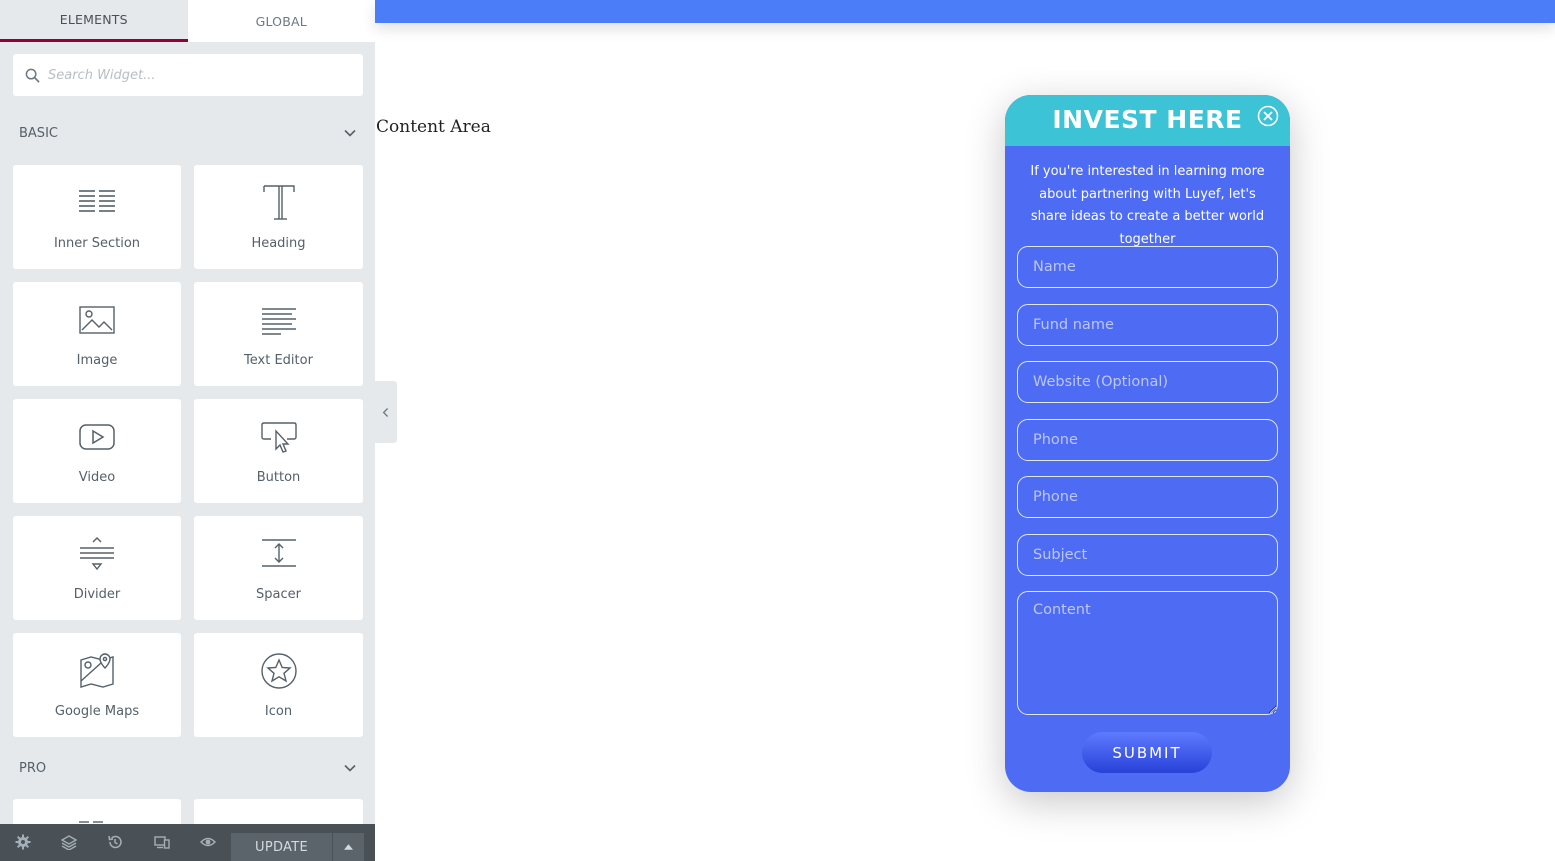 This screenshot has width=1555, height=861. What do you see at coordinates (278, 477) in the screenshot?
I see `widget-label: Button` at bounding box center [278, 477].